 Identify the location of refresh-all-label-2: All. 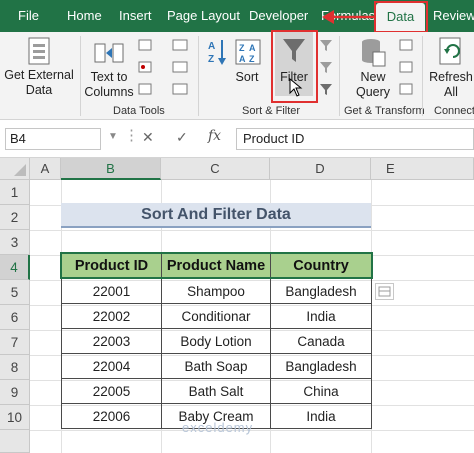
(451, 92).